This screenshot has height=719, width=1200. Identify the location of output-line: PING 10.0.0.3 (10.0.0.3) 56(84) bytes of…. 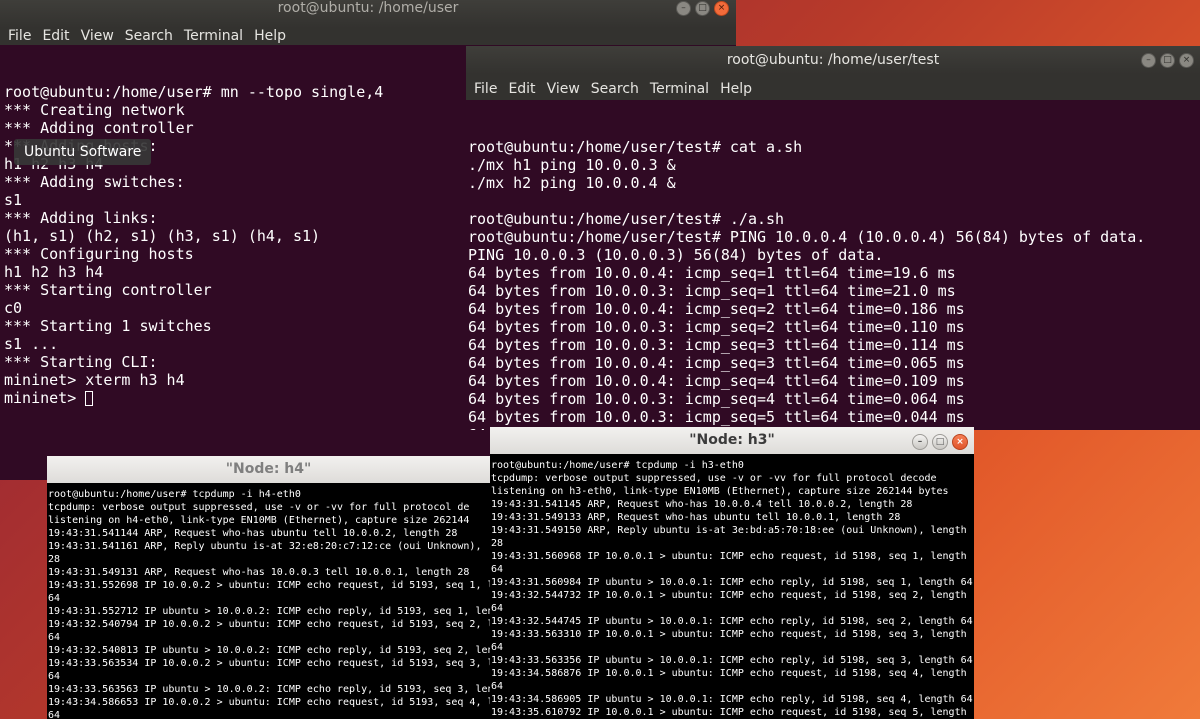
(676, 255).